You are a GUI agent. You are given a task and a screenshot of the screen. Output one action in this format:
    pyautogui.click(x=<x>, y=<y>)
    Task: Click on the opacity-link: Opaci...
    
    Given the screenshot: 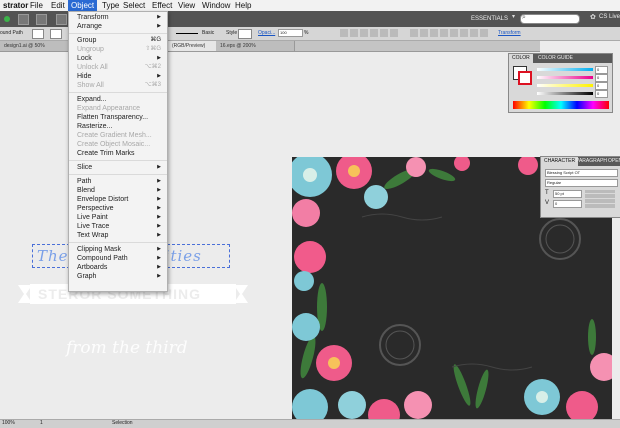 What is the action you would take?
    pyautogui.click(x=266, y=33)
    